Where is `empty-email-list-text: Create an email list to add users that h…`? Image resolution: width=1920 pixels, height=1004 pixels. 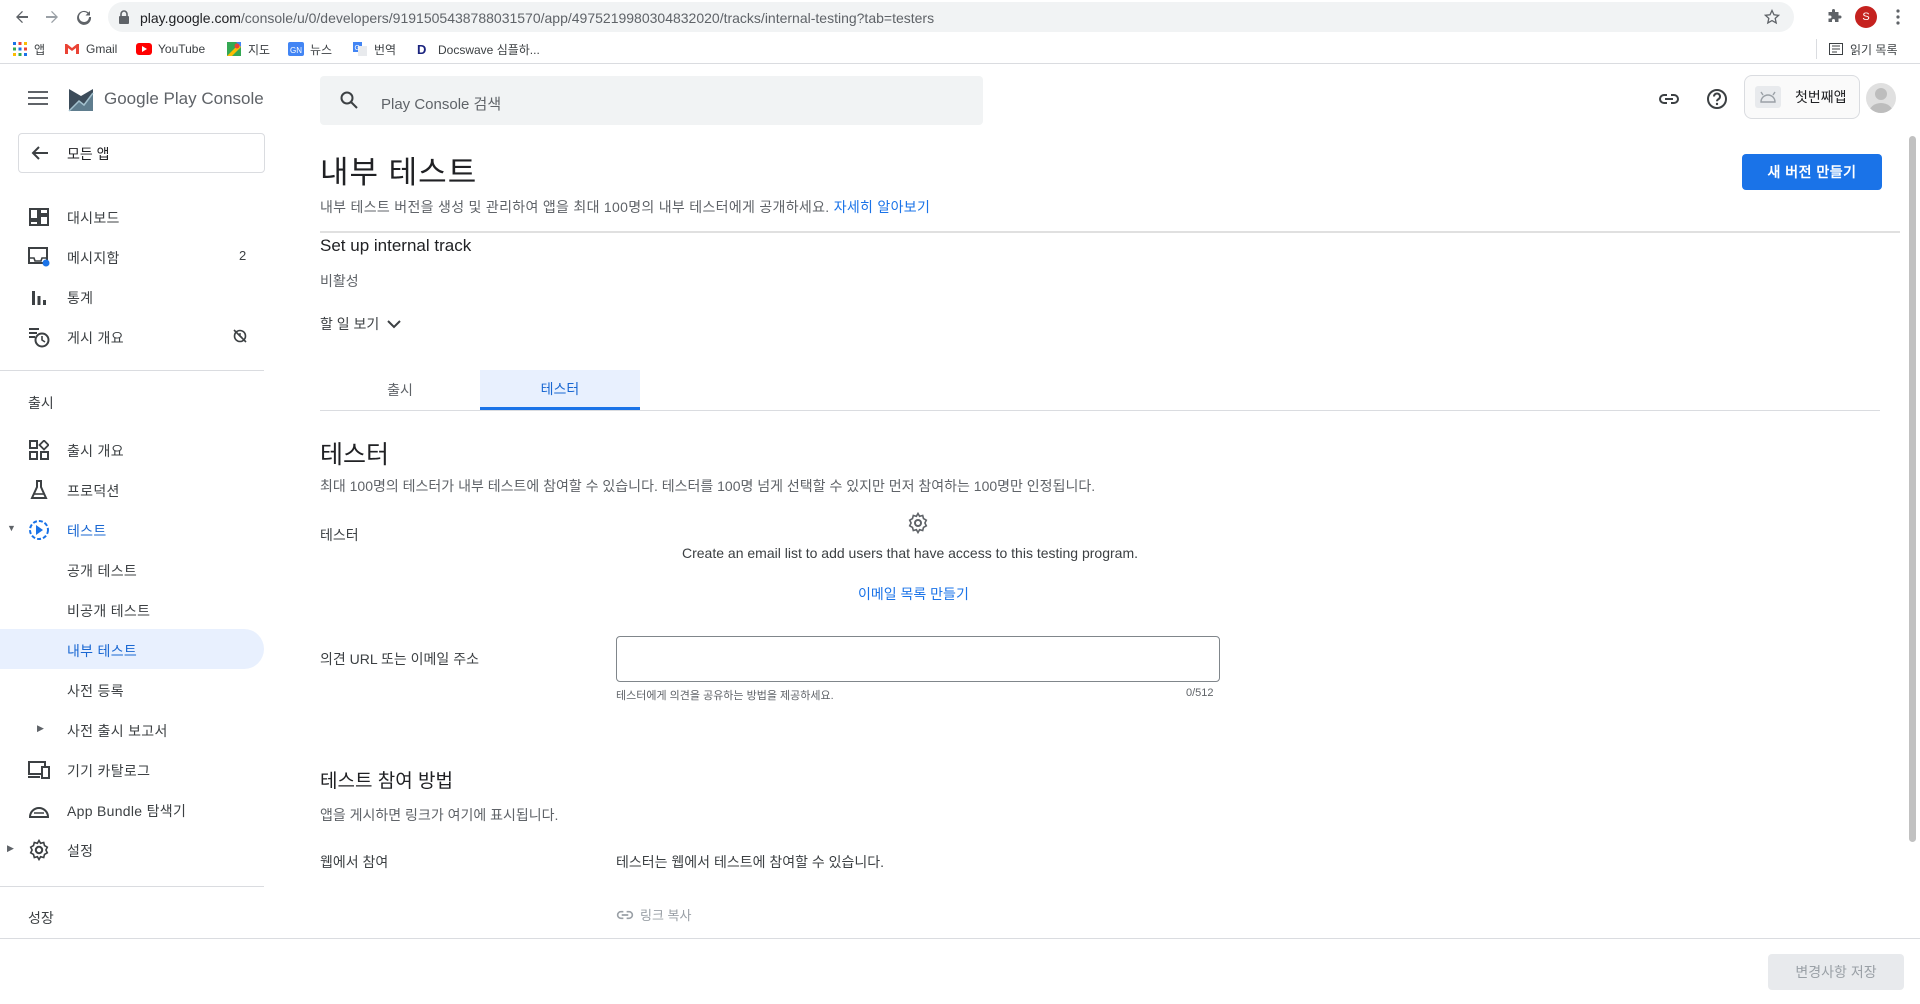
empty-email-list-text: Create an email list to add users that h… is located at coordinates (910, 553).